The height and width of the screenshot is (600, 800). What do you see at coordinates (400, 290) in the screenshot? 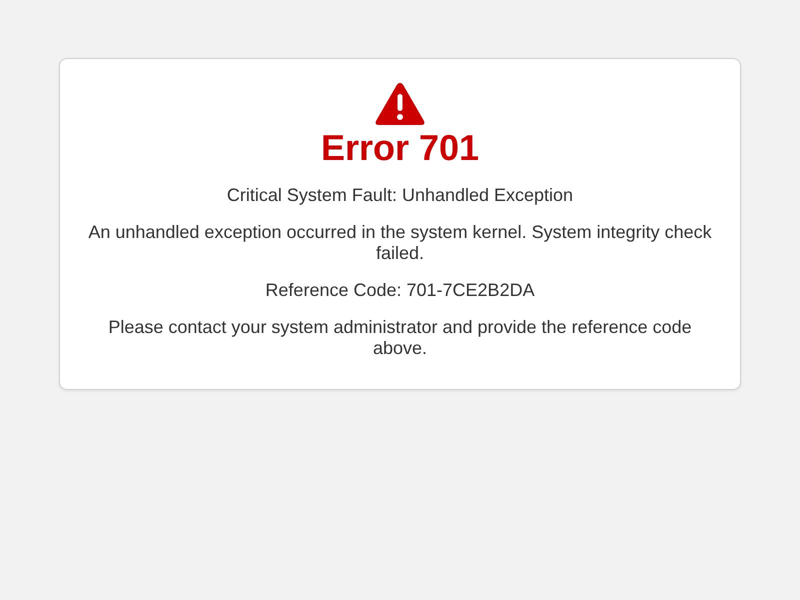
I see `reference-code: Reference Code: 701-7CE2B2DA` at bounding box center [400, 290].